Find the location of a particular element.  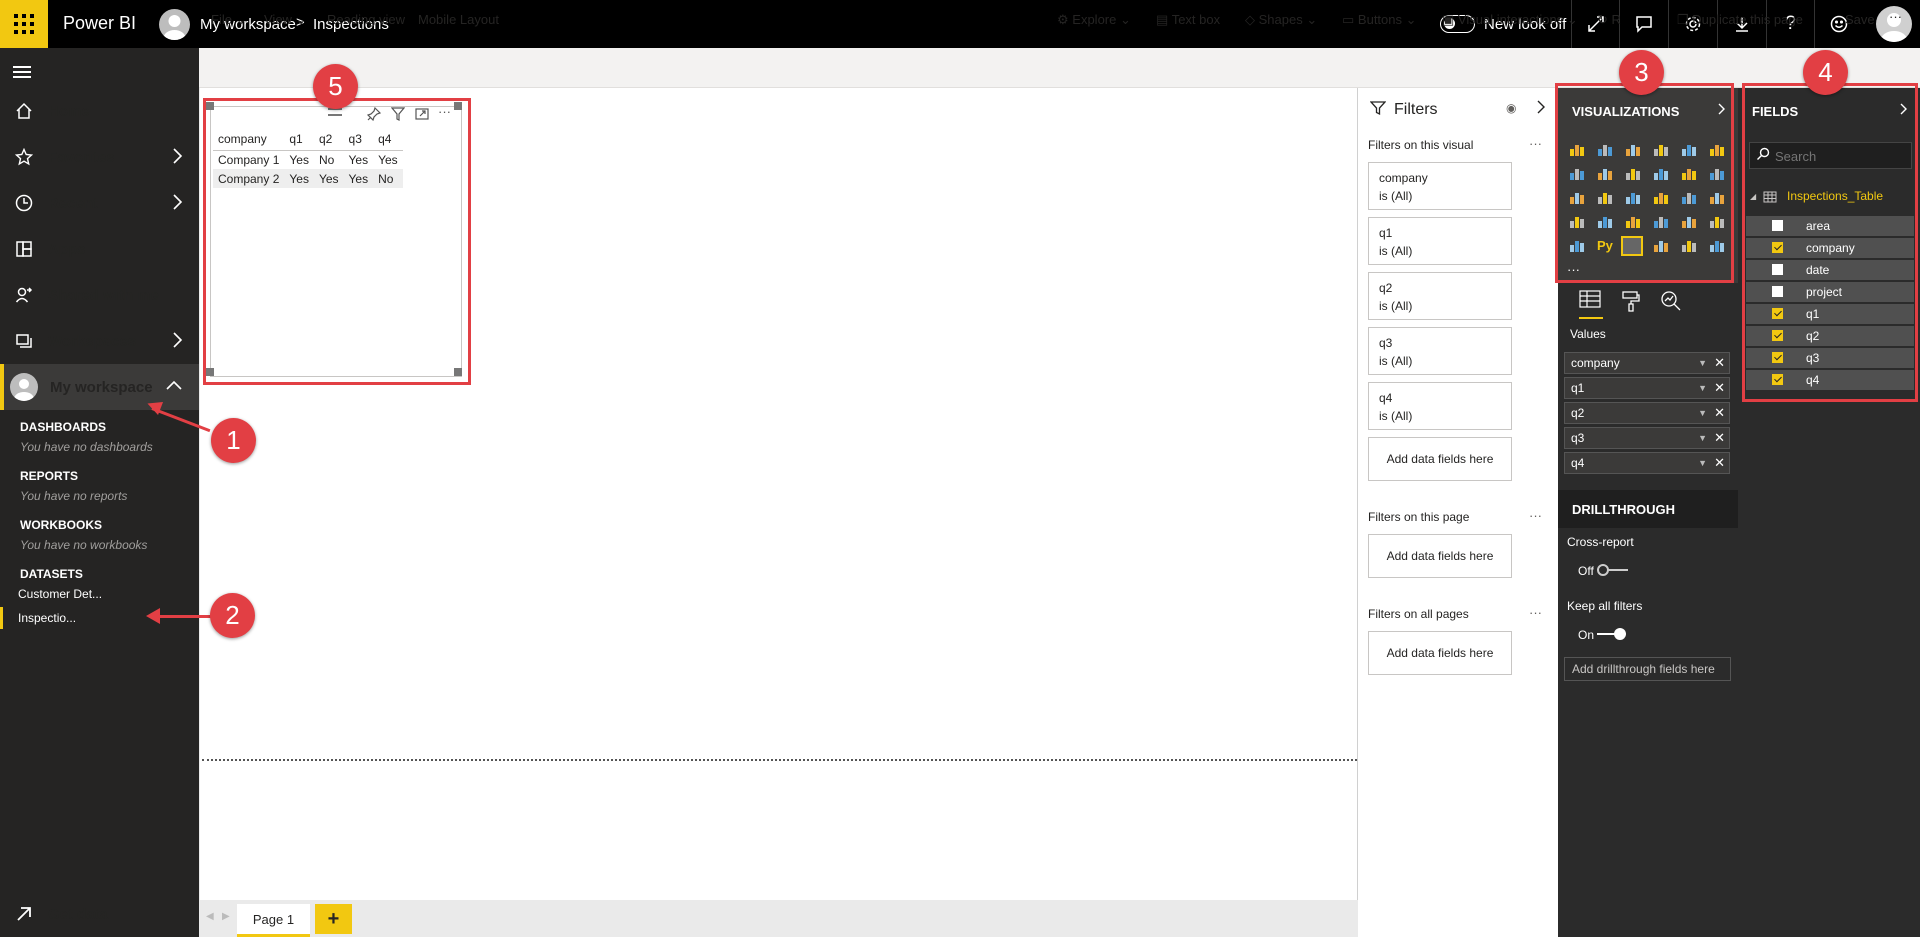

nav-shared: Shared with me is located at coordinates (99, 295).